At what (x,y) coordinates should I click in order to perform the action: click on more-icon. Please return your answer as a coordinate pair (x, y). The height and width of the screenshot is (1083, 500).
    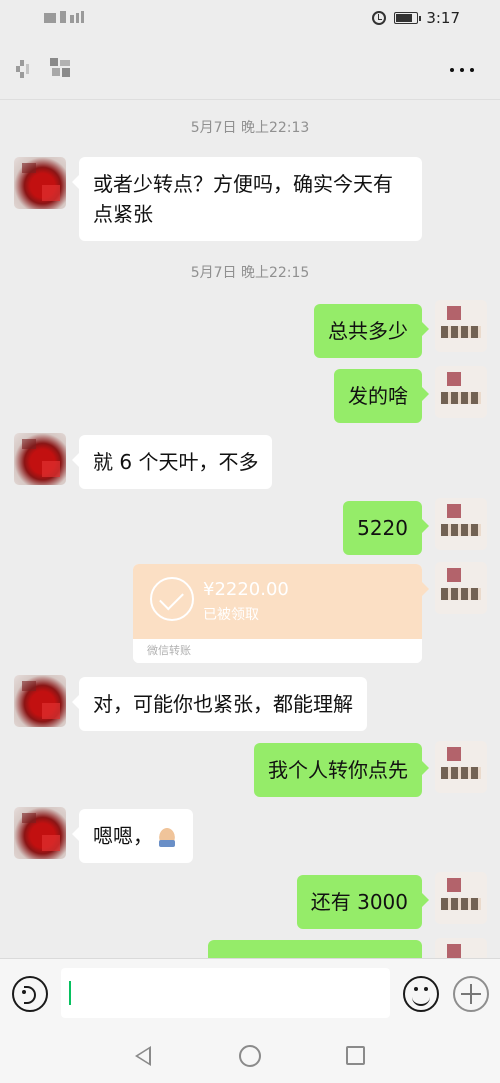
    Looking at the image, I should click on (462, 71).